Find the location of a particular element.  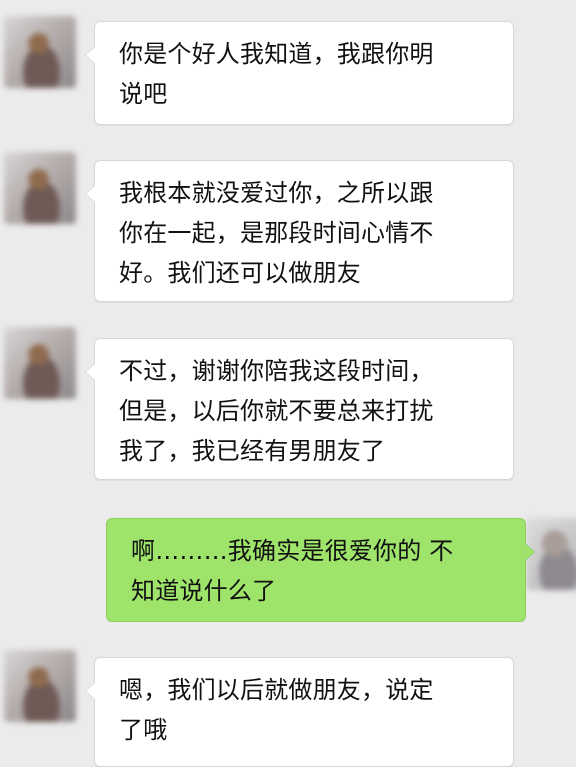

incoming-message-bubble: 我根本就没爱过你，之所以跟 你在一起，是那段时间心情不 好。我们还可以做朋友 is located at coordinates (299, 231).